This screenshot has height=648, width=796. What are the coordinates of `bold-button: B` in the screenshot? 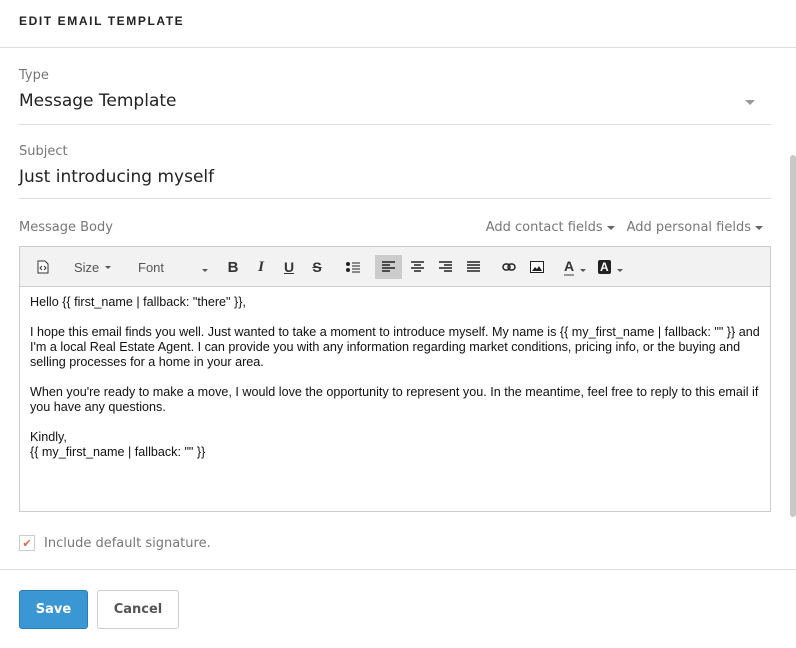 It's located at (233, 267).